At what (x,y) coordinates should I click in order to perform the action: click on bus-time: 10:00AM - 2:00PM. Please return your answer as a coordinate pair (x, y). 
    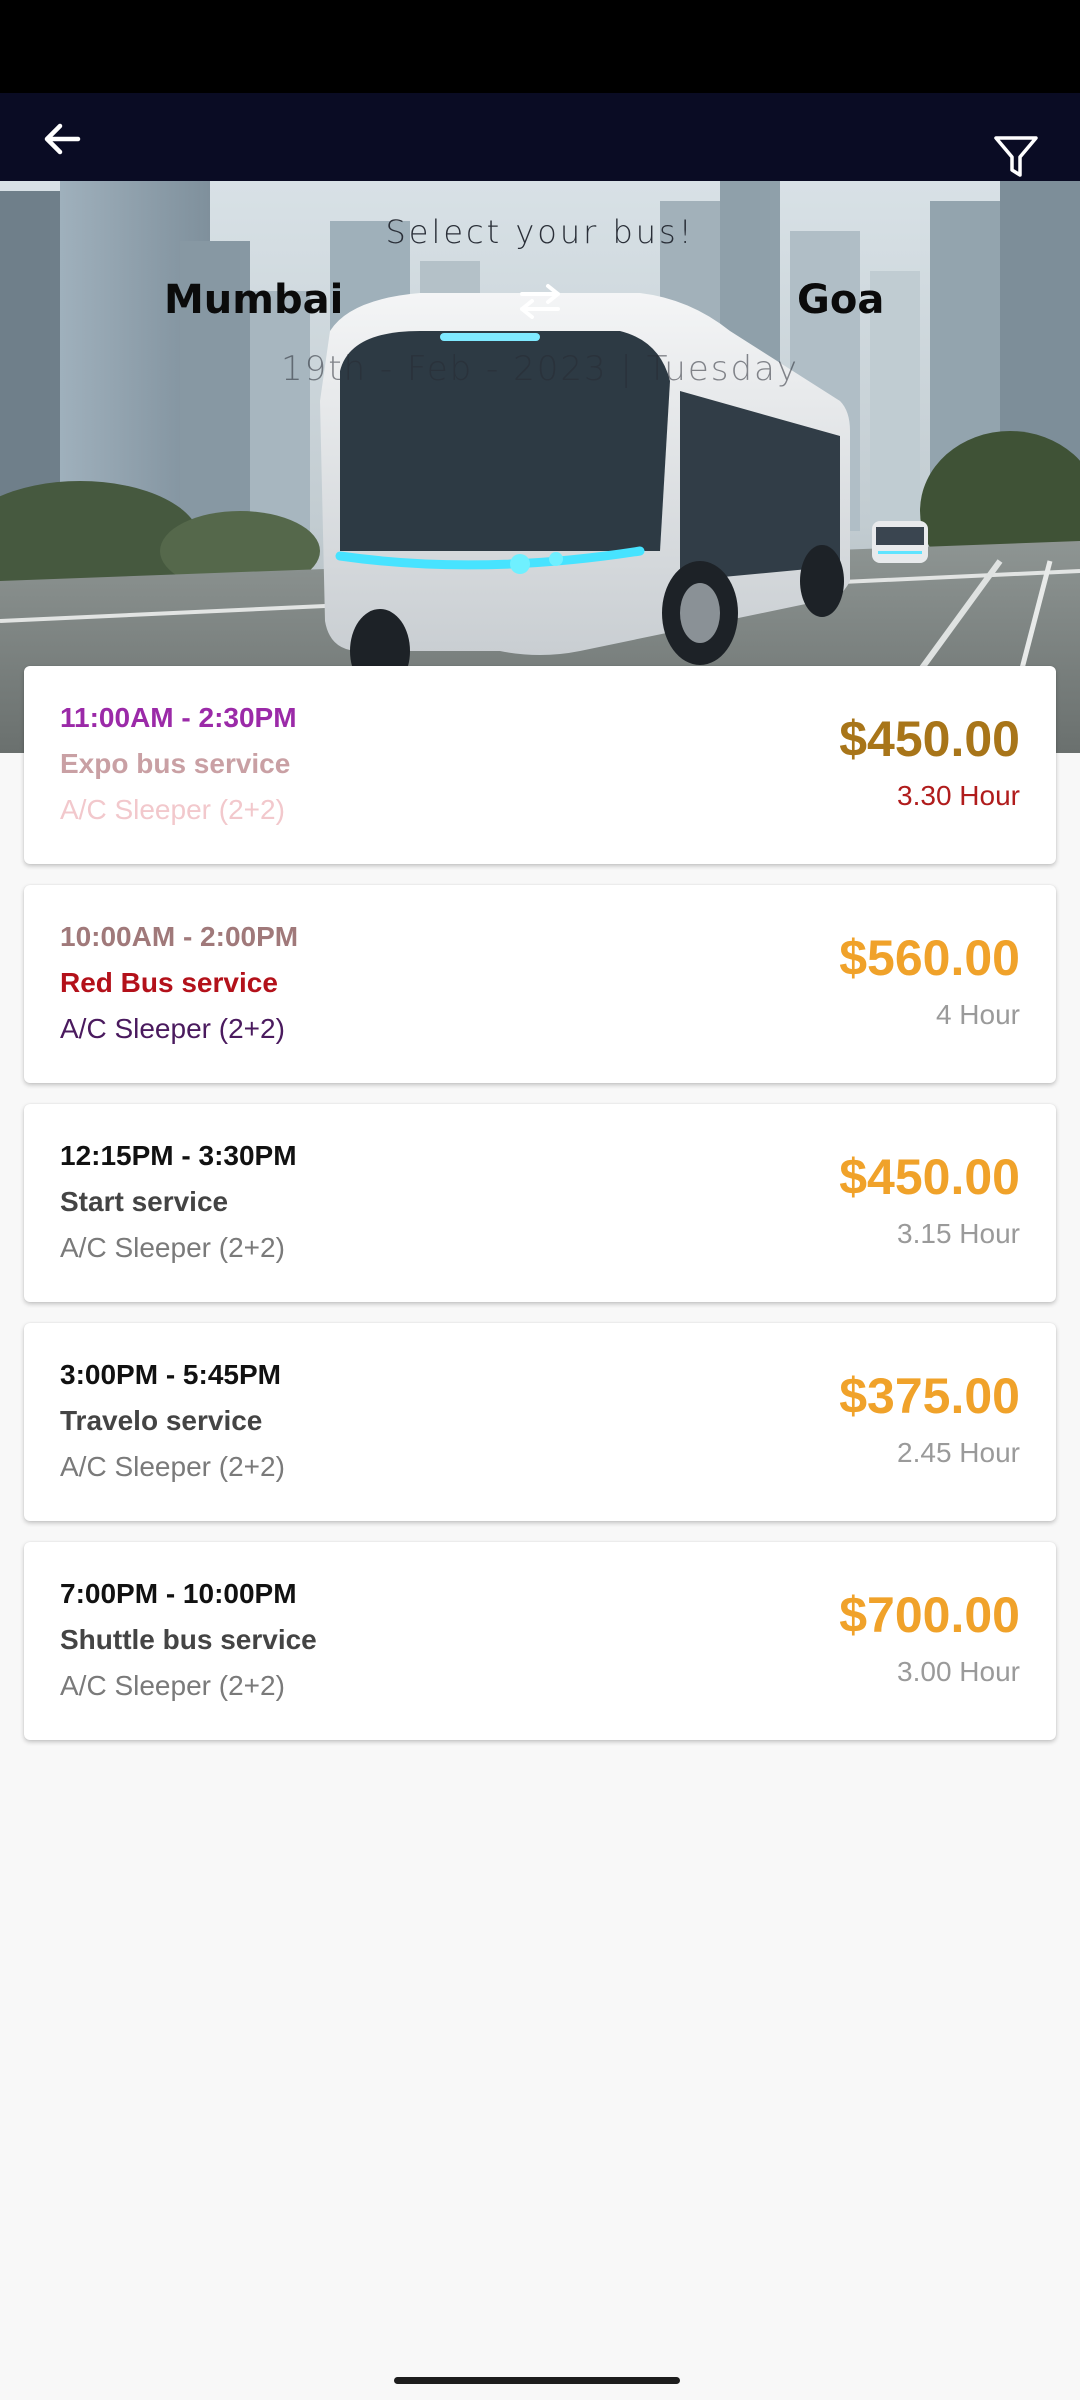
    Looking at the image, I should click on (179, 936).